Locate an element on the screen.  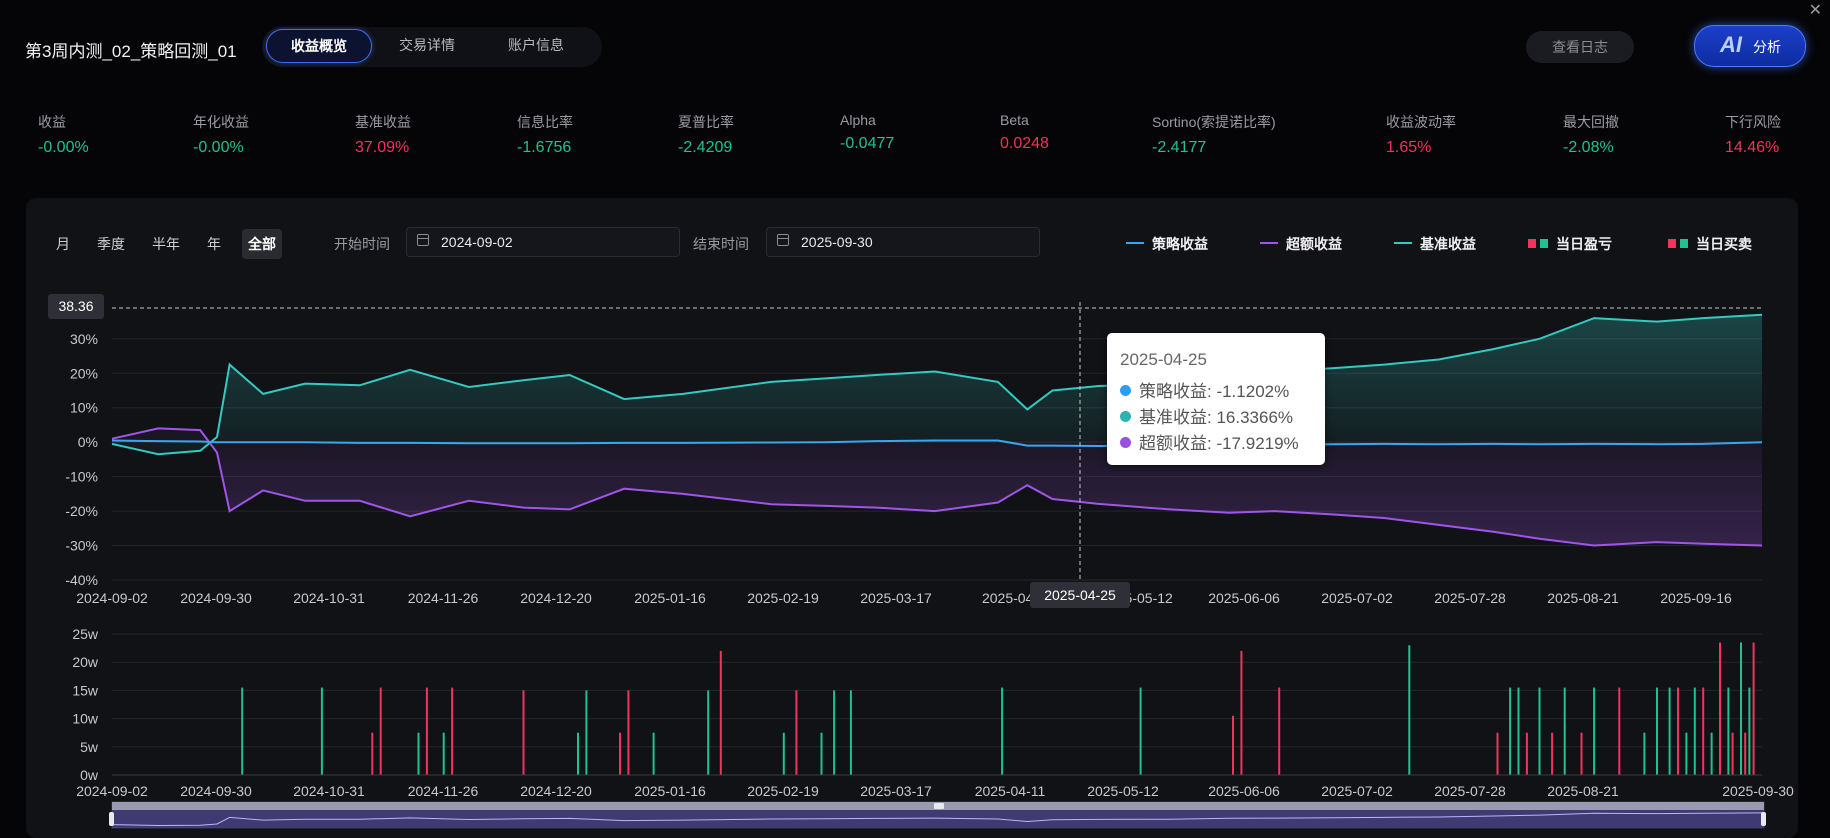
legend-daily-trade-label: 当日买卖 is located at coordinates (1724, 244).